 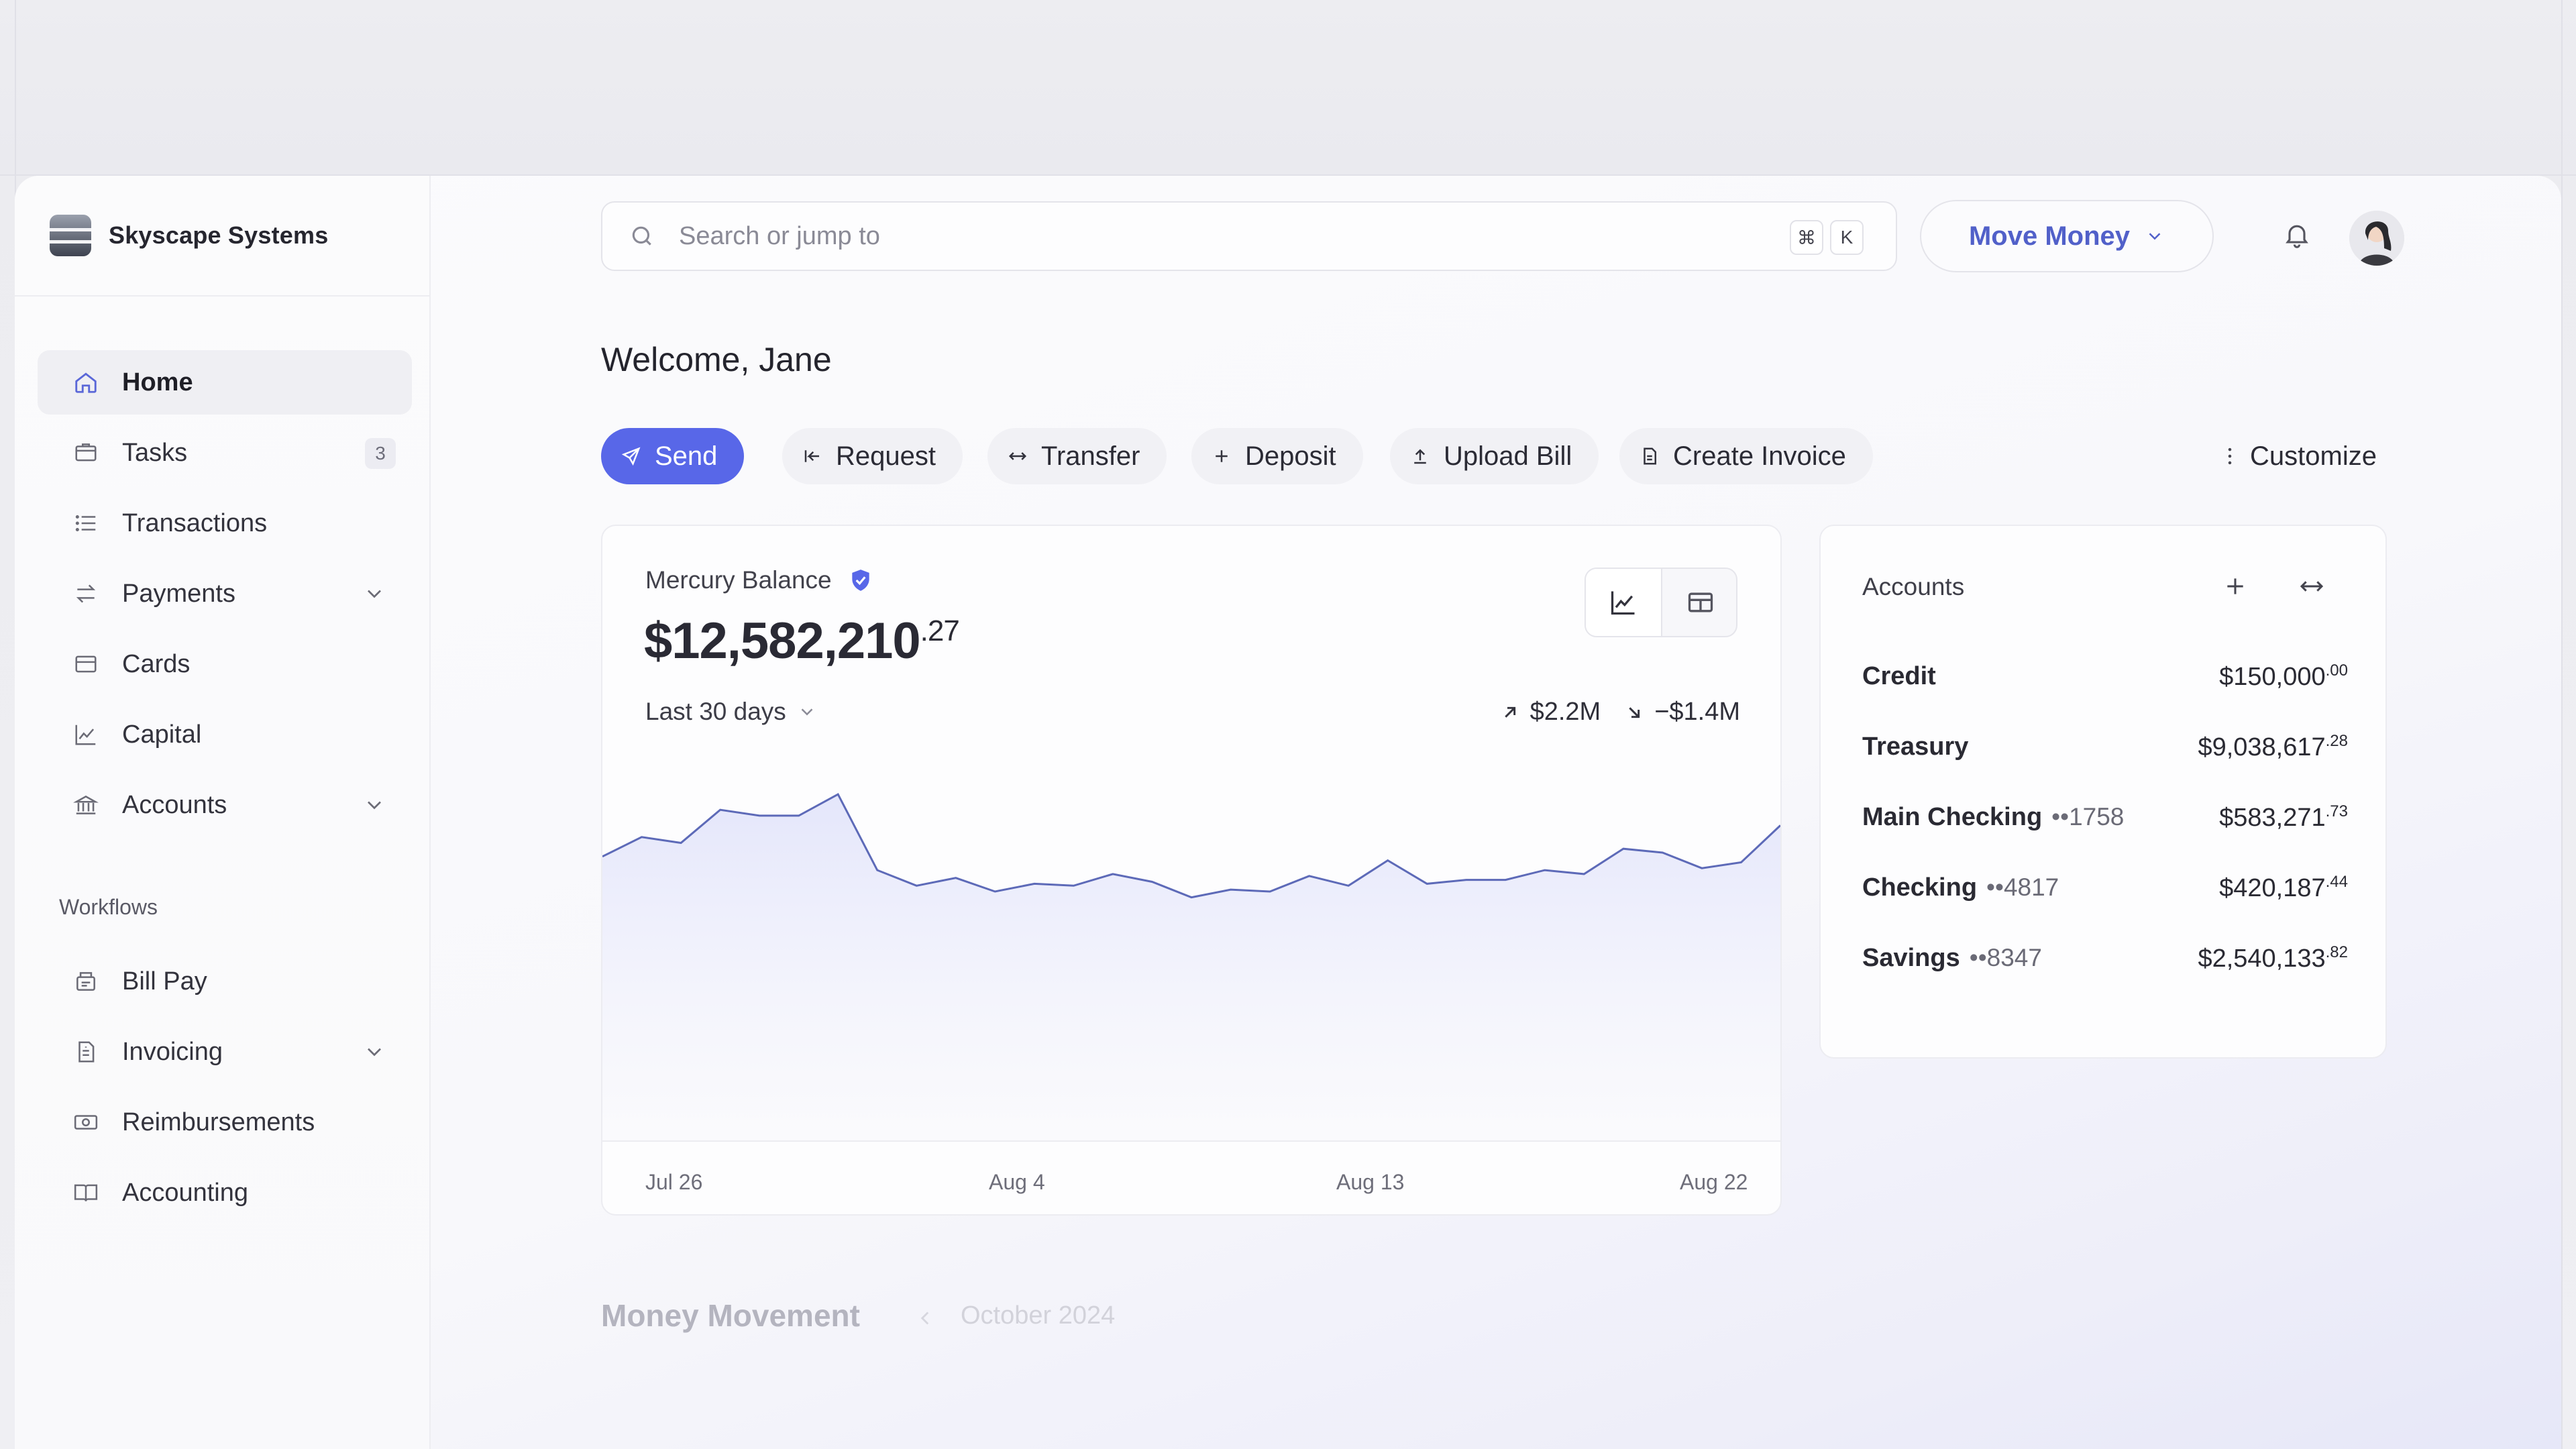 What do you see at coordinates (162, 734) in the screenshot?
I see `sidebar-item-label: Capital` at bounding box center [162, 734].